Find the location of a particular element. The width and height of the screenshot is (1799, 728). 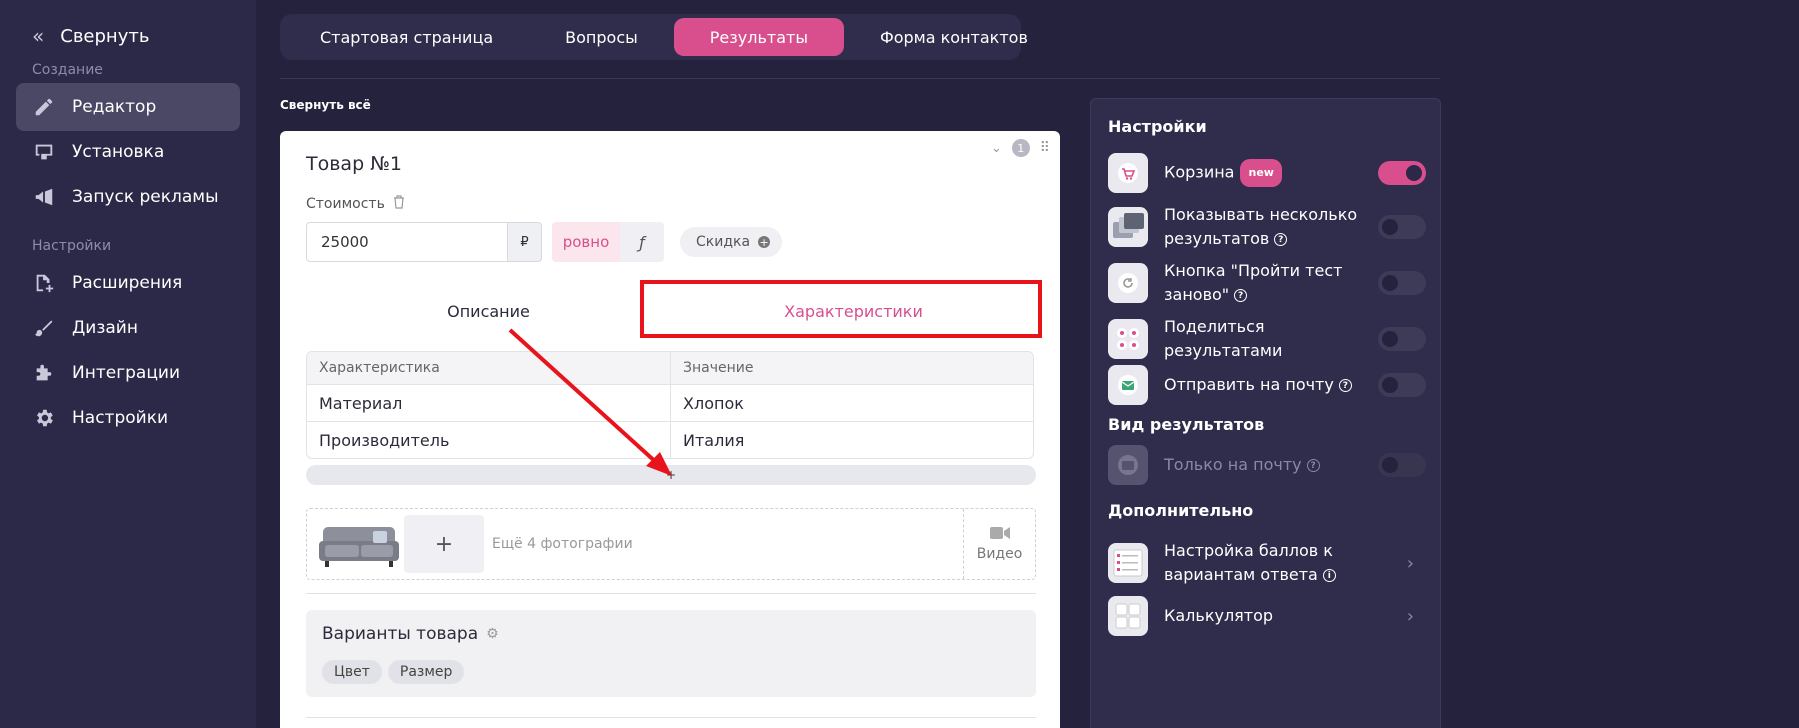

more-photos-label: Ещё 4 фотографии is located at coordinates (562, 544).